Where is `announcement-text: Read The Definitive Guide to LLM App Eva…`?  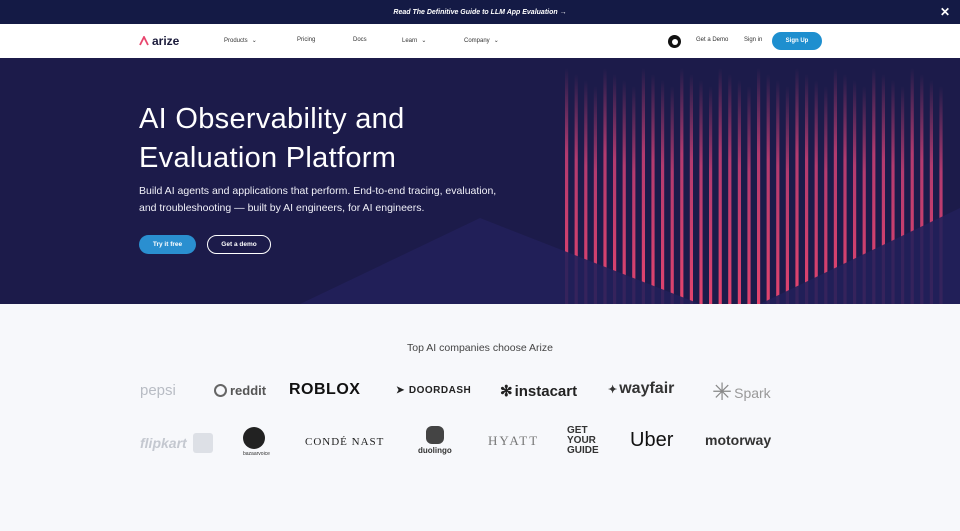
announcement-text: Read The Definitive Guide to LLM App Eva… is located at coordinates (479, 12).